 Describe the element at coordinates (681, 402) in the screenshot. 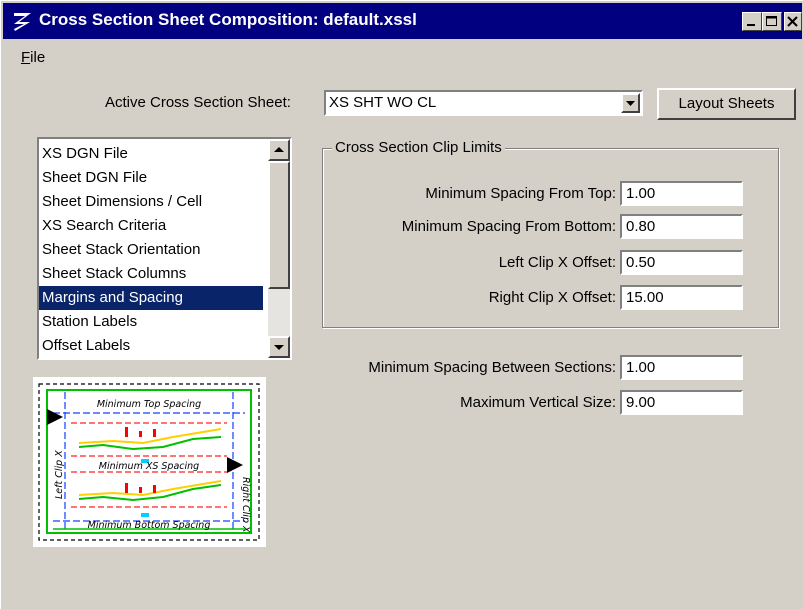

I see `max-vertical-size-input: 9.00` at that location.